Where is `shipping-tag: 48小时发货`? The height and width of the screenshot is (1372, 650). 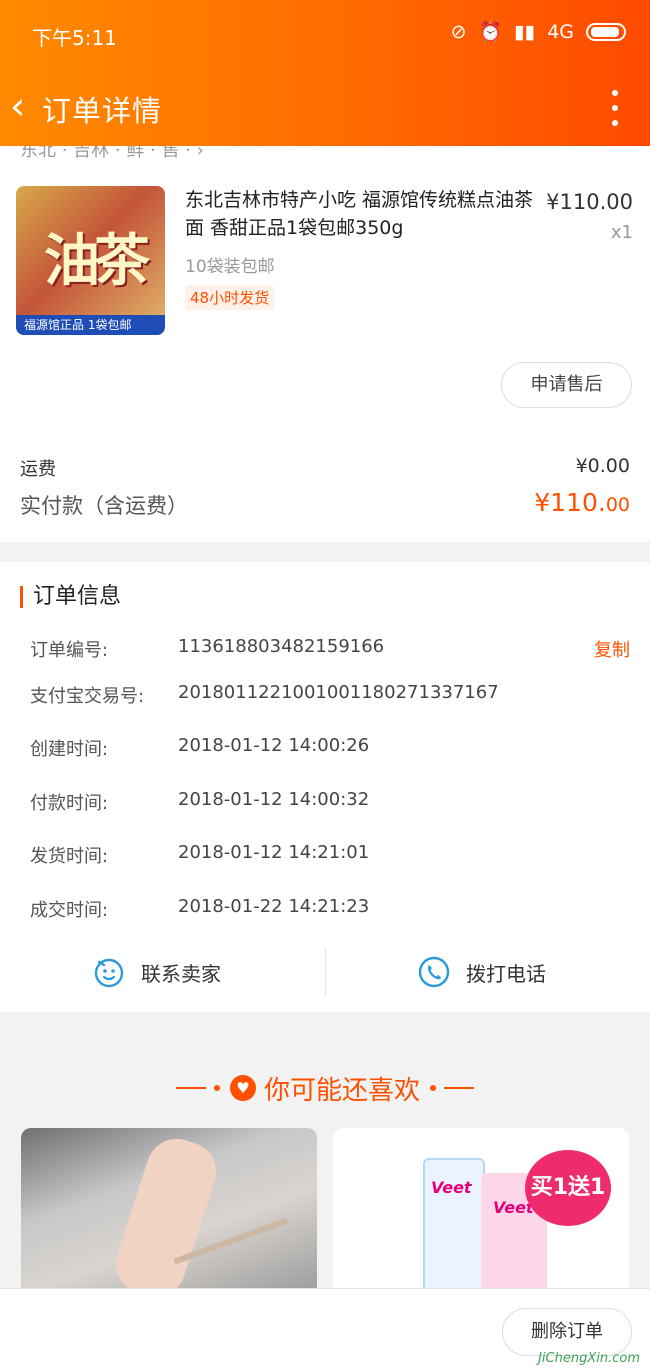
shipping-tag: 48小时发货 is located at coordinates (230, 297).